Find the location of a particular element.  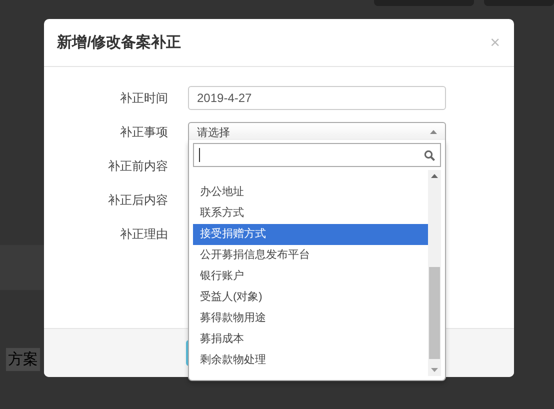

search-icon is located at coordinates (429, 155).